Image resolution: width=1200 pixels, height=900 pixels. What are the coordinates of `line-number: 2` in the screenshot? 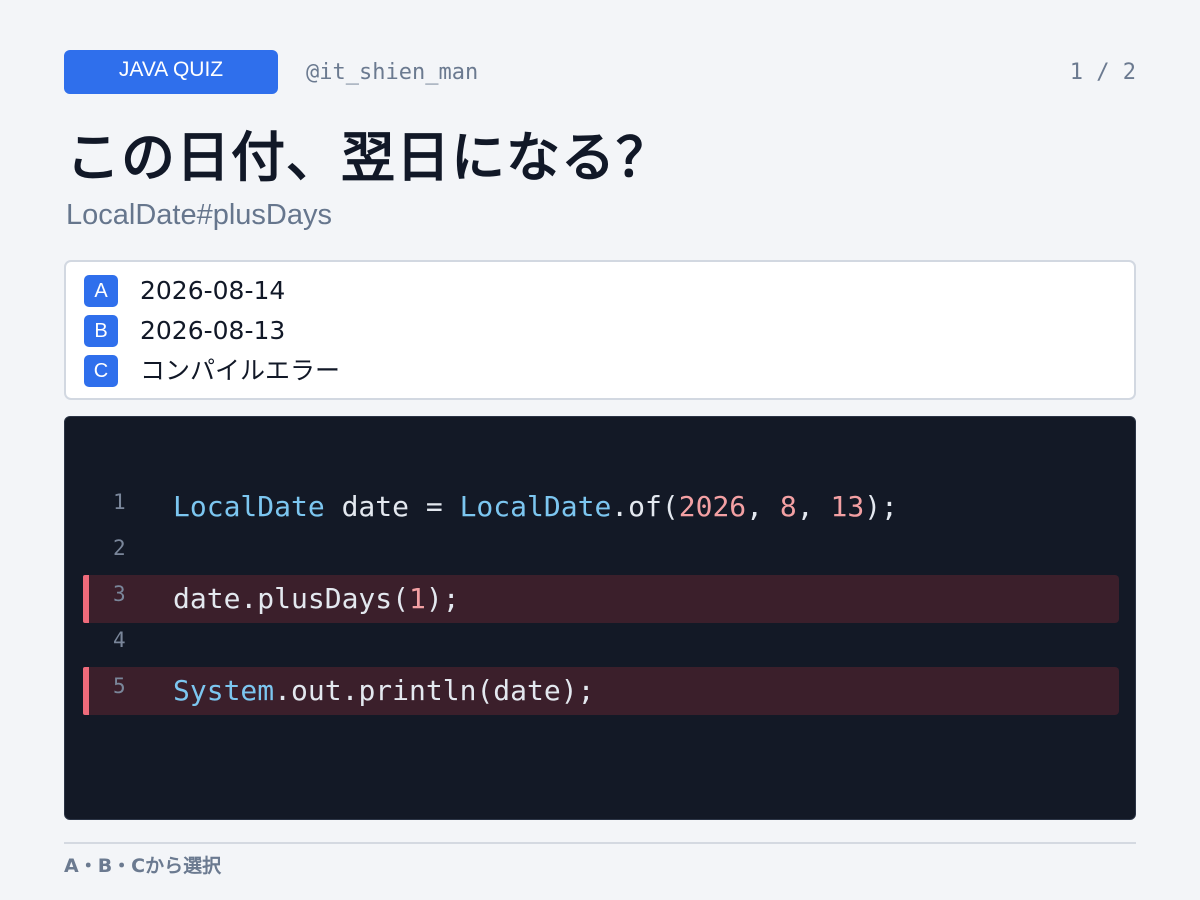 It's located at (119, 548).